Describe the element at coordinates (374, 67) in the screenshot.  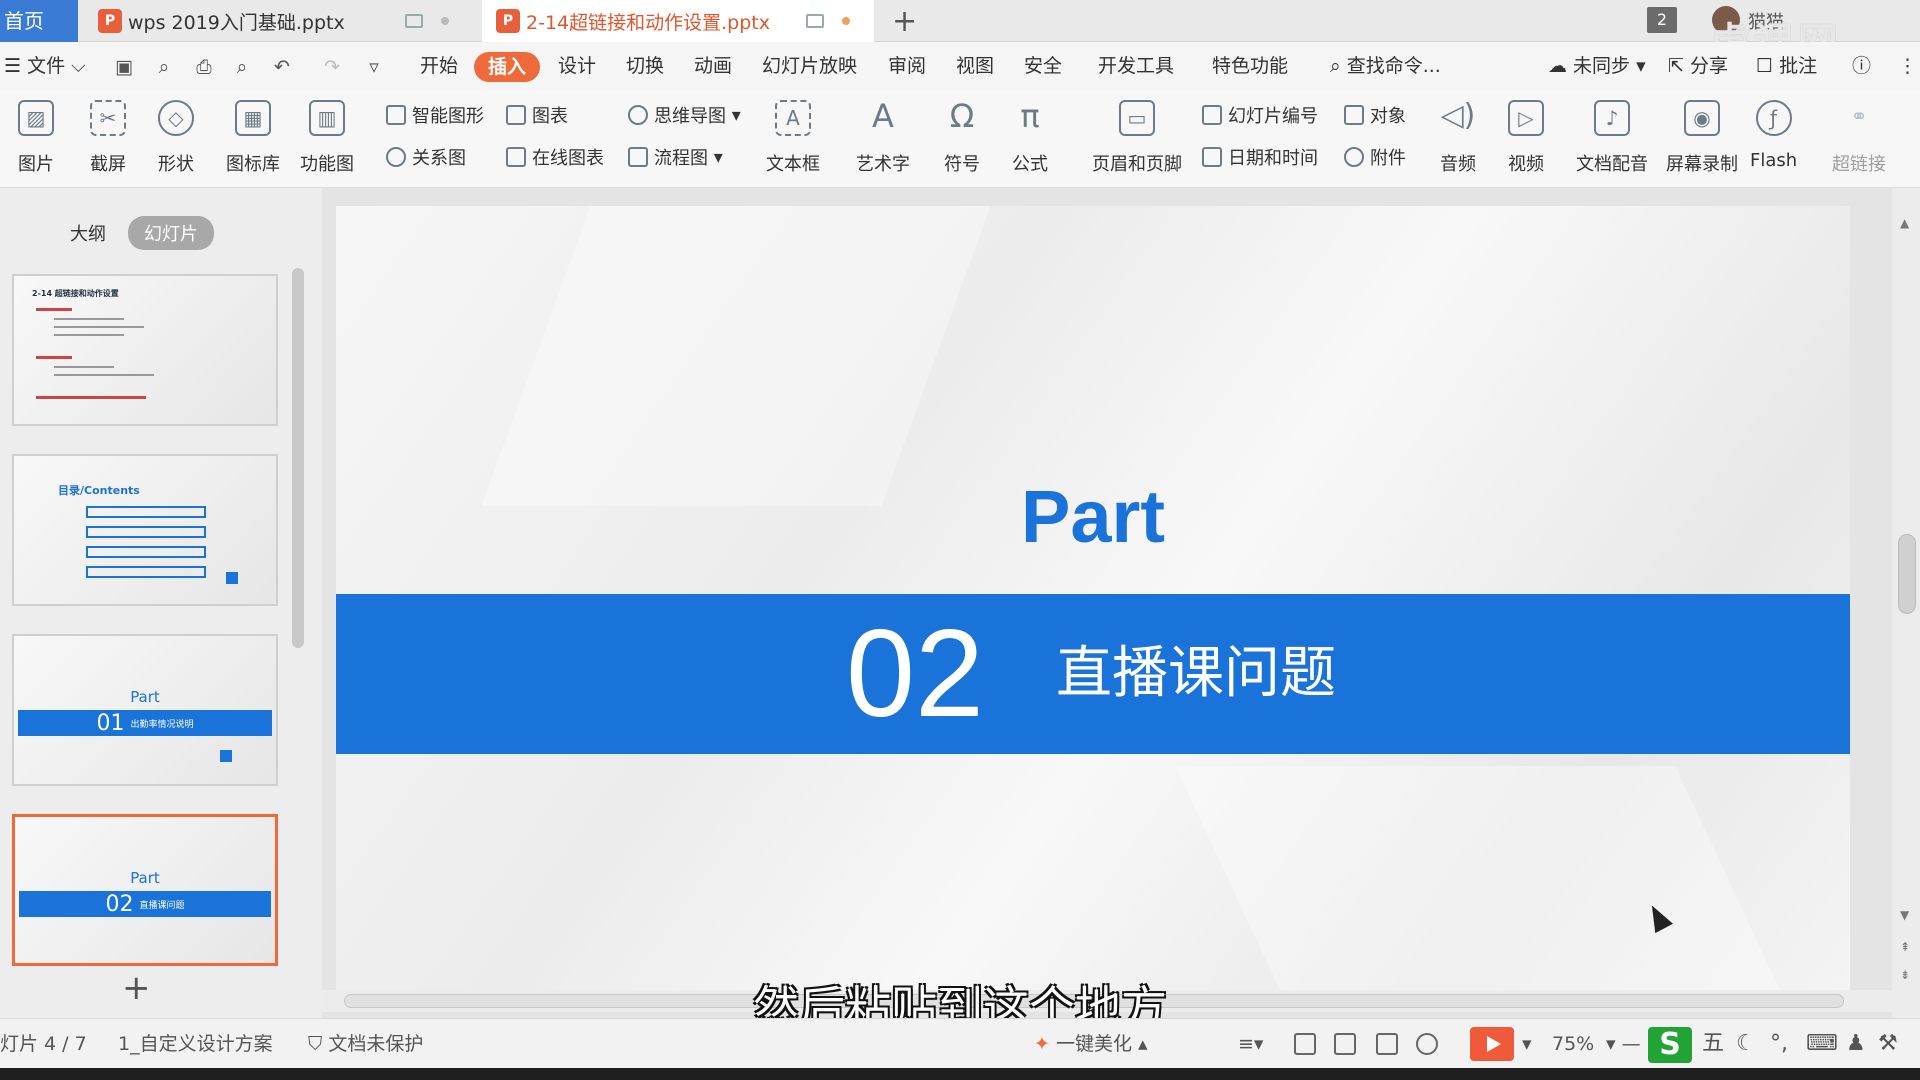
I see `customize-toolbar-icon: ▿` at that location.